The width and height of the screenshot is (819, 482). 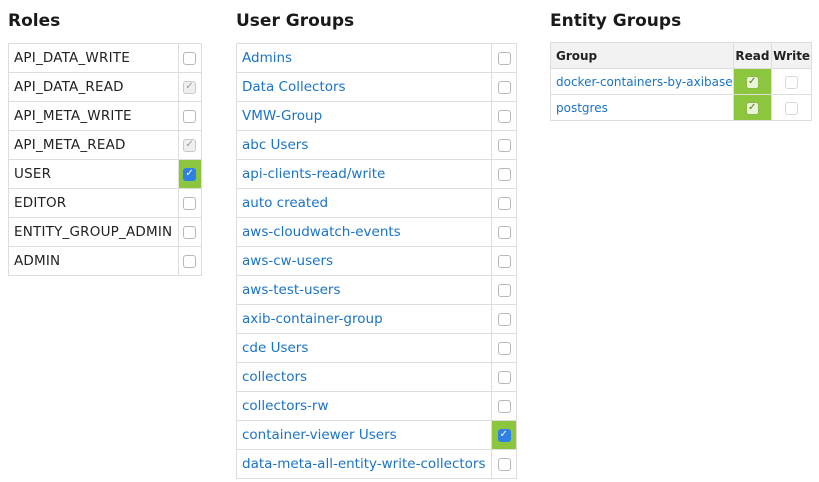 I want to click on roles-title: Roles, so click(x=34, y=21).